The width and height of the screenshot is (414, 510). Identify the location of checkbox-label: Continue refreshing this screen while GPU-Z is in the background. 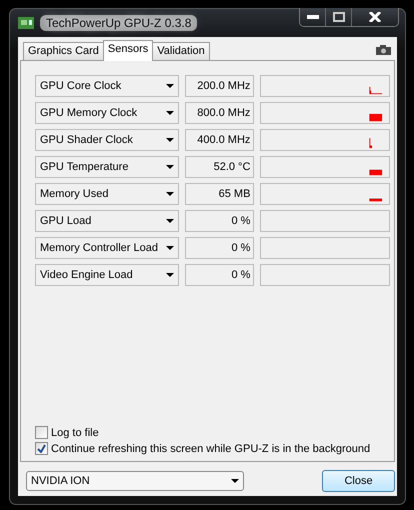
(210, 448).